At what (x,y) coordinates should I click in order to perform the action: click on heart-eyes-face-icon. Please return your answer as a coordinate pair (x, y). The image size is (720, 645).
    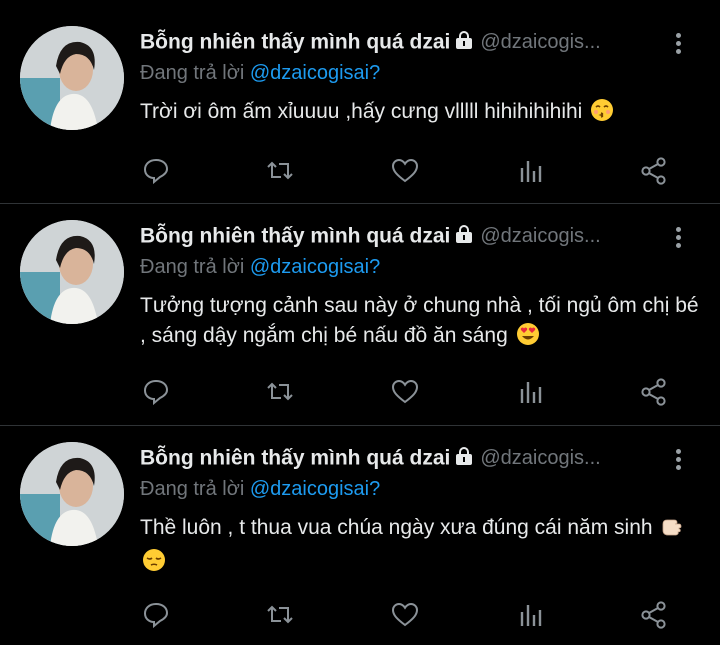
    Looking at the image, I should click on (528, 338).